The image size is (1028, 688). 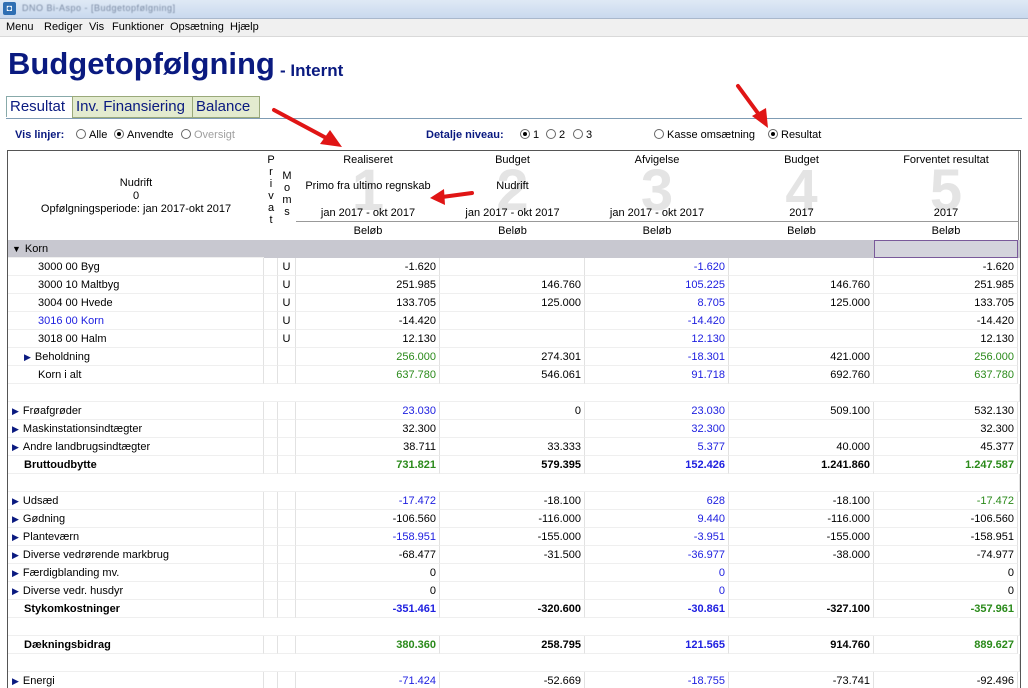 What do you see at coordinates (136, 303) in the screenshot?
I see `row-label-cell: 3004 00 Hvede` at bounding box center [136, 303].